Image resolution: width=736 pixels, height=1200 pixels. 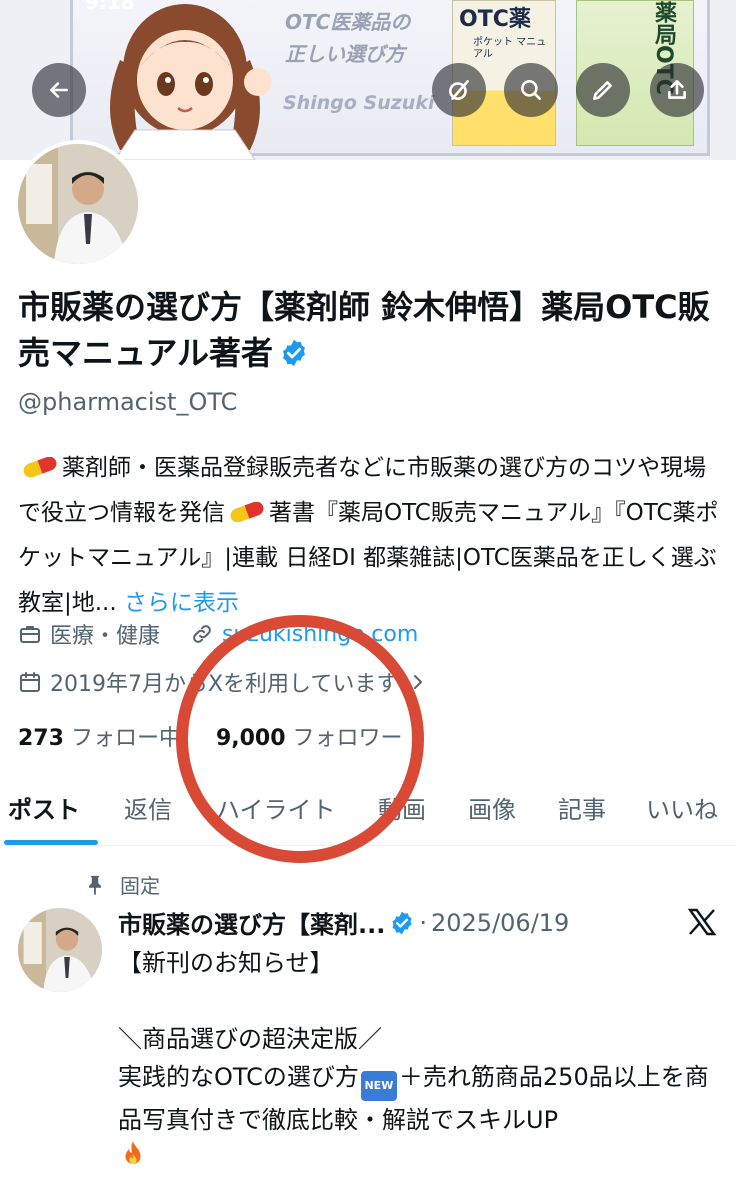 What do you see at coordinates (510, 48) in the screenshot?
I see `book1-subtitle: ポケット マニュアル` at bounding box center [510, 48].